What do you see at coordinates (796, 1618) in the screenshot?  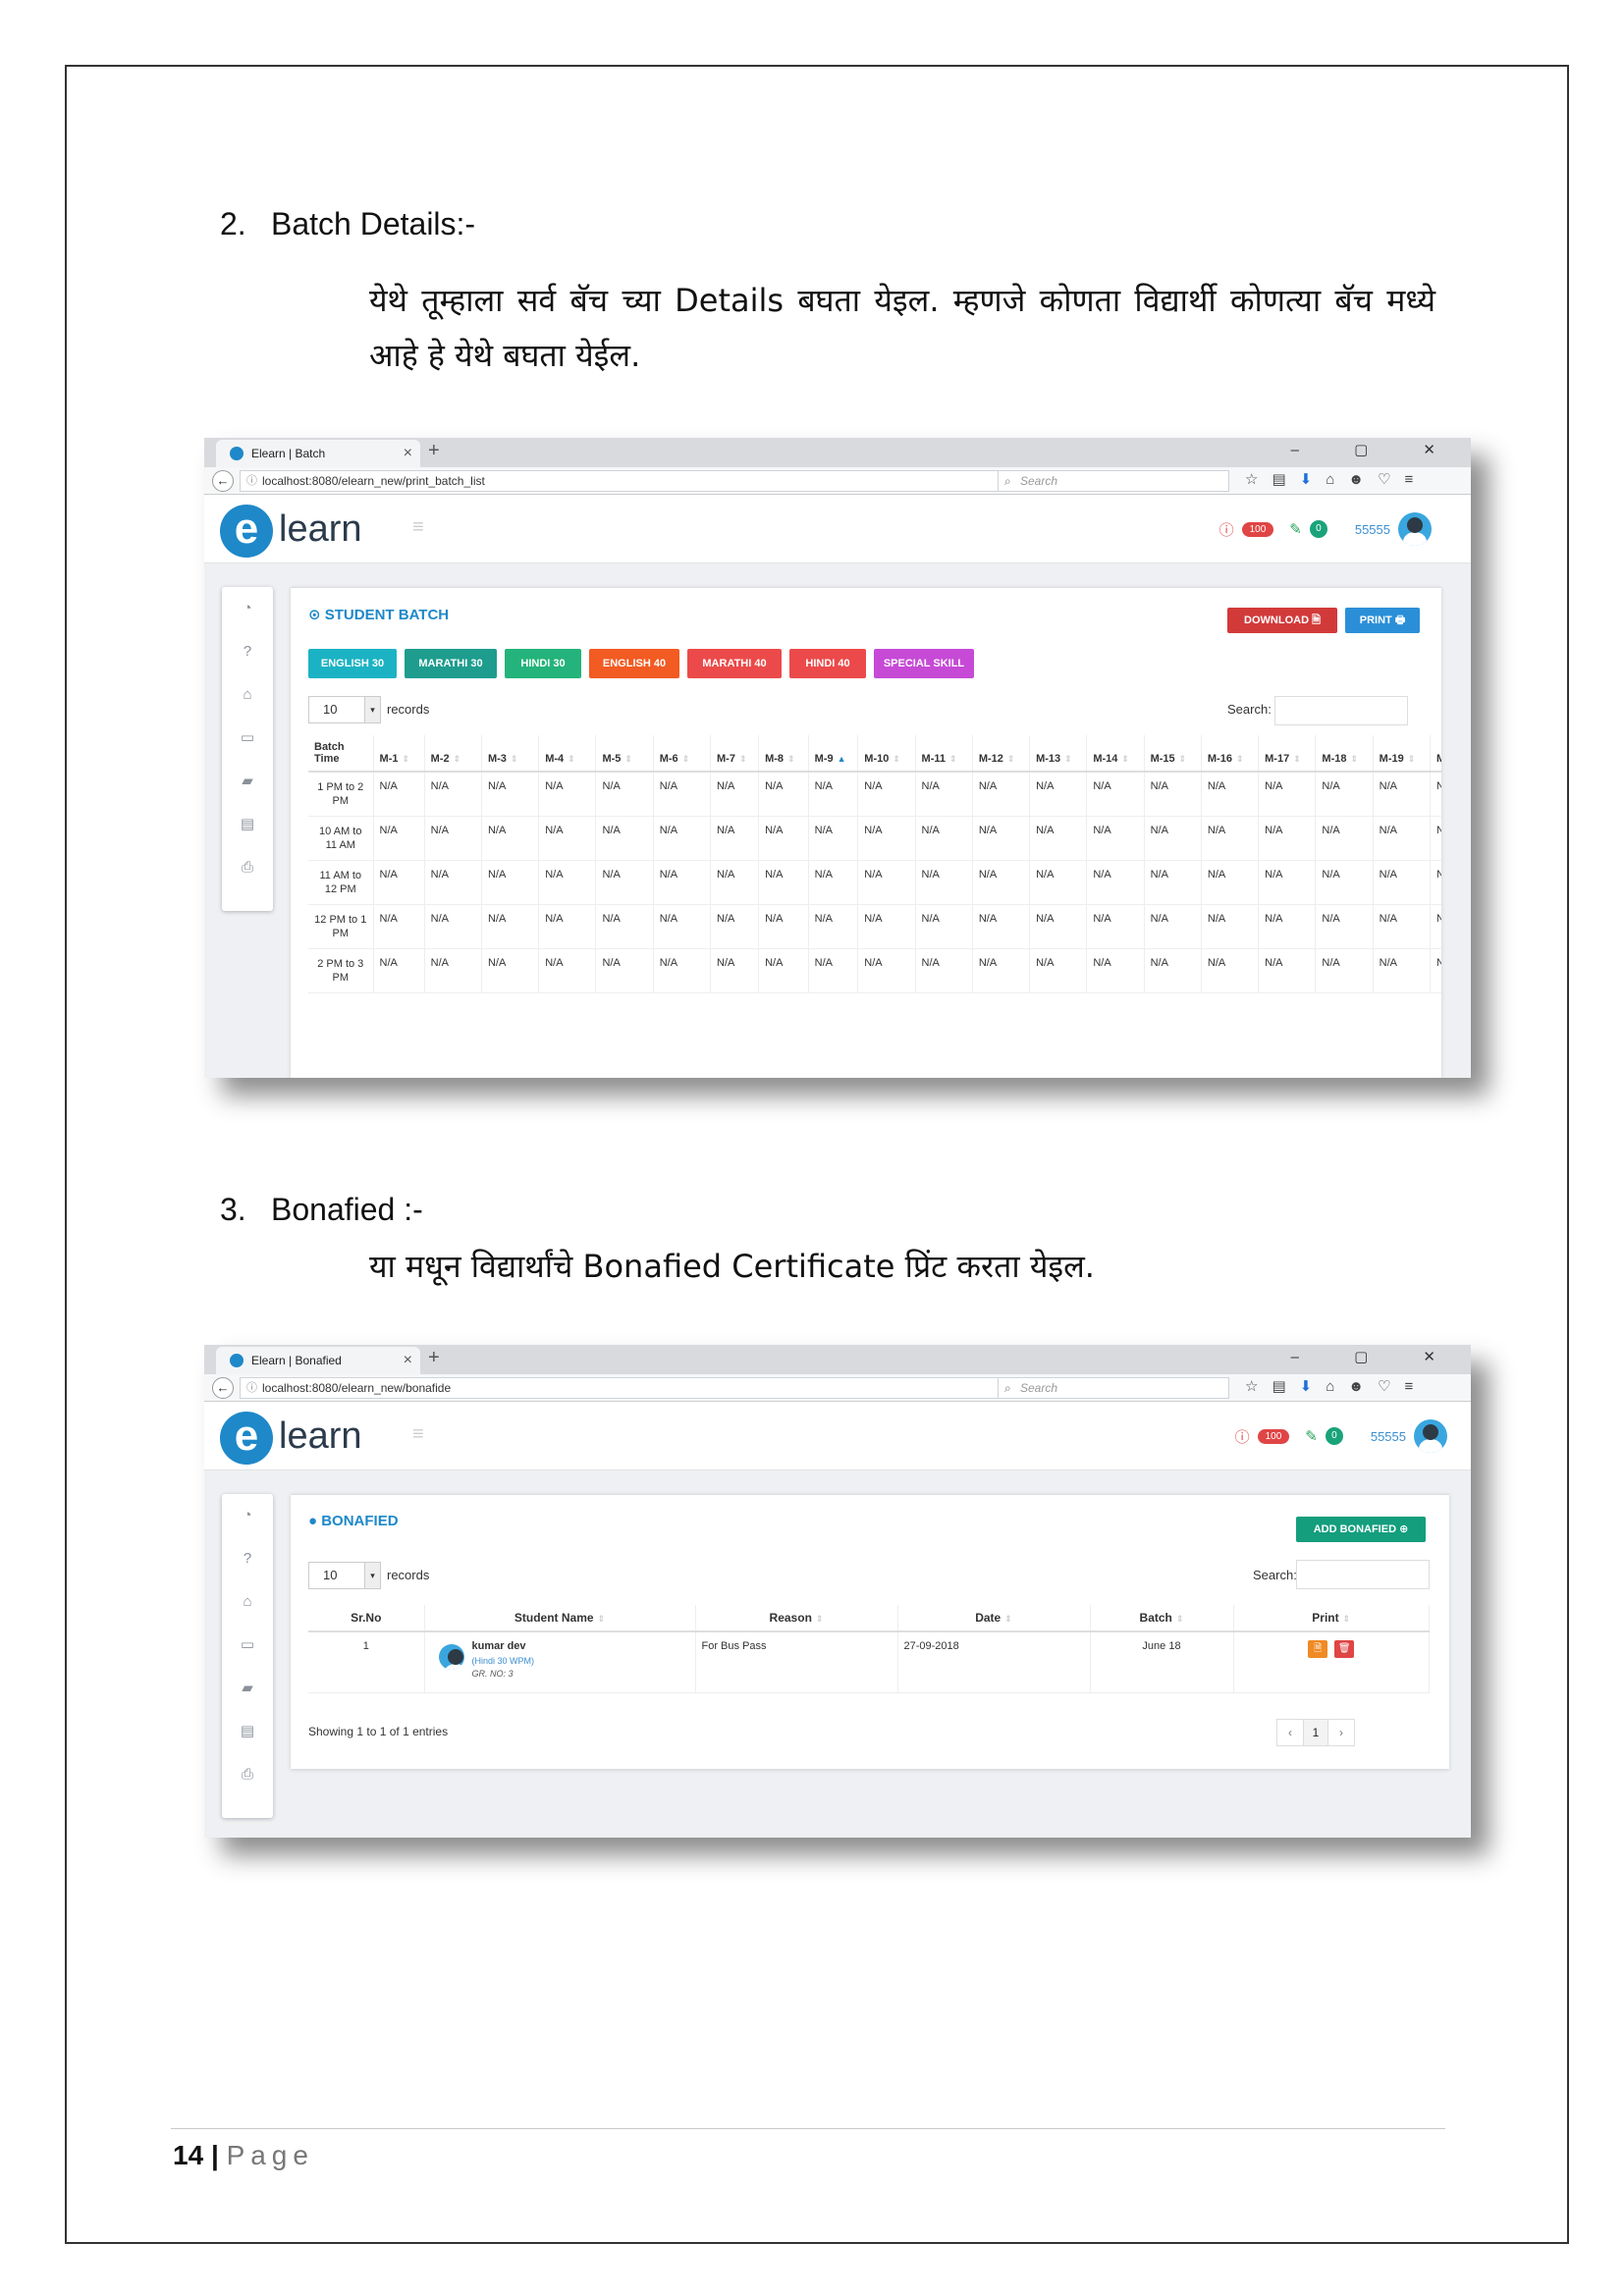 I see `column-header: Reason ⇕` at bounding box center [796, 1618].